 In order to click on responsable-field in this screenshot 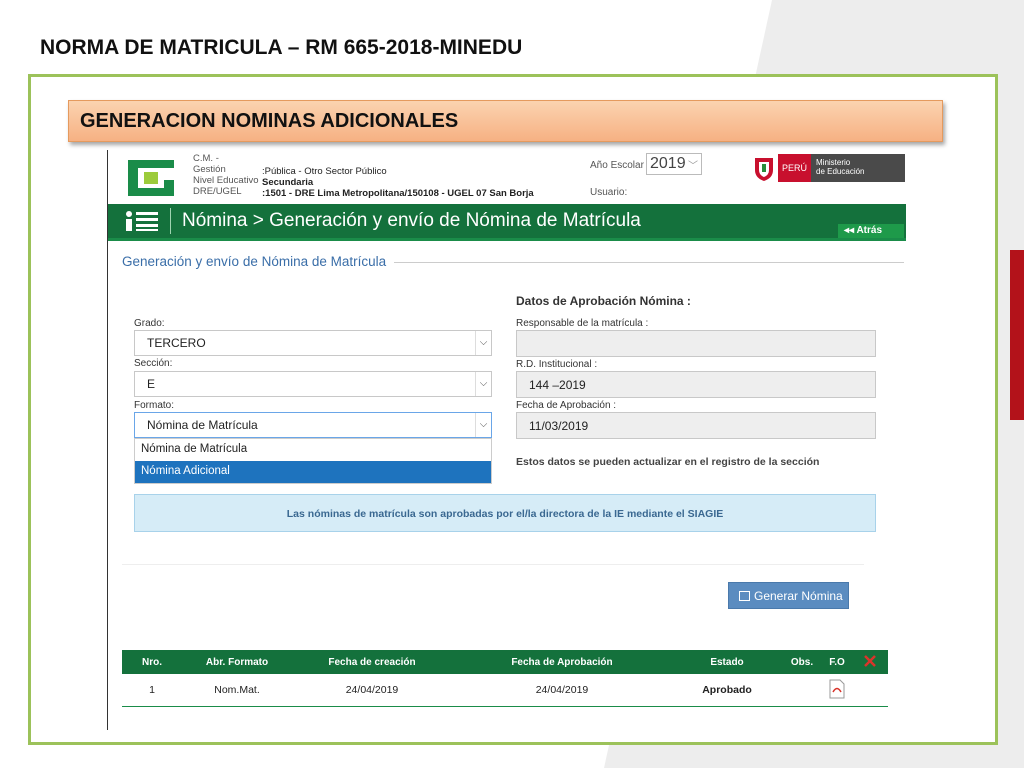, I will do `click(696, 343)`.